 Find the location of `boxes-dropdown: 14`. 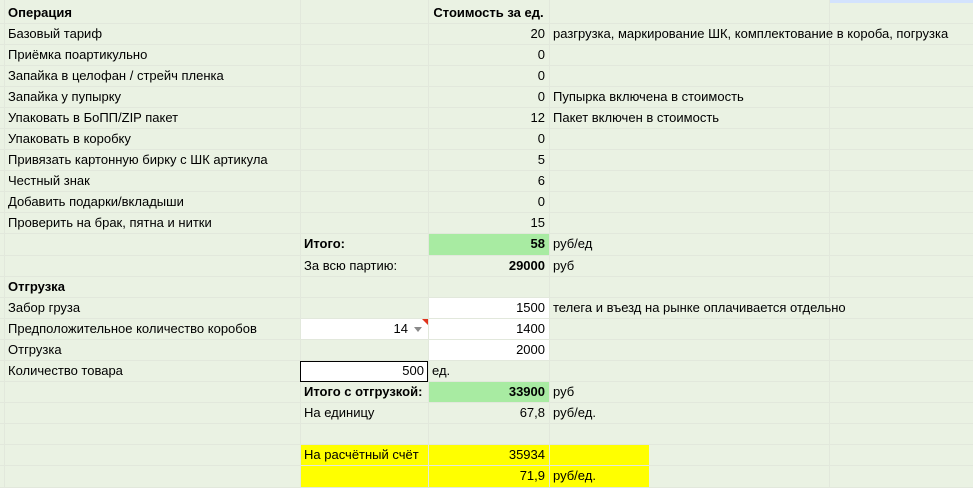

boxes-dropdown: 14 is located at coordinates (364, 329).